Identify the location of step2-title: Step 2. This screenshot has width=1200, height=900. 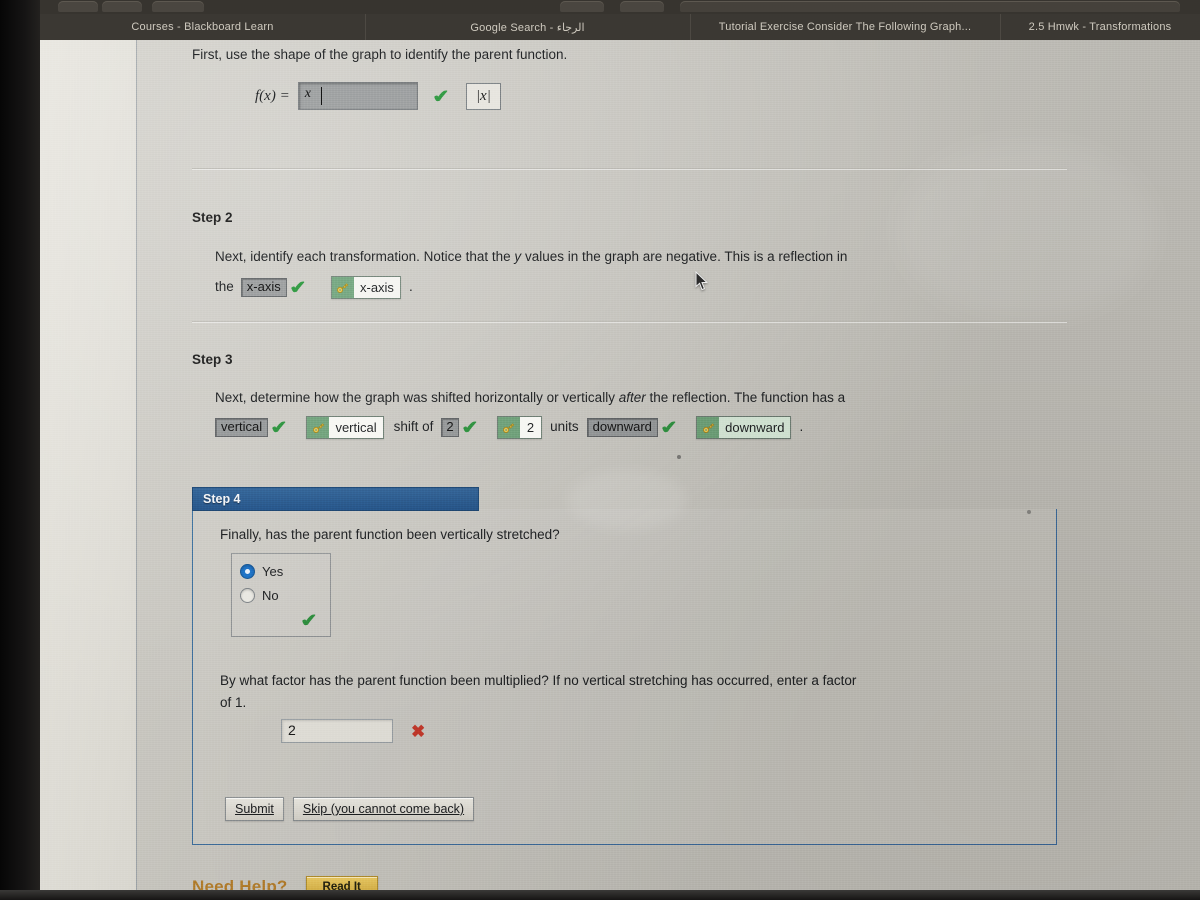
(212, 217).